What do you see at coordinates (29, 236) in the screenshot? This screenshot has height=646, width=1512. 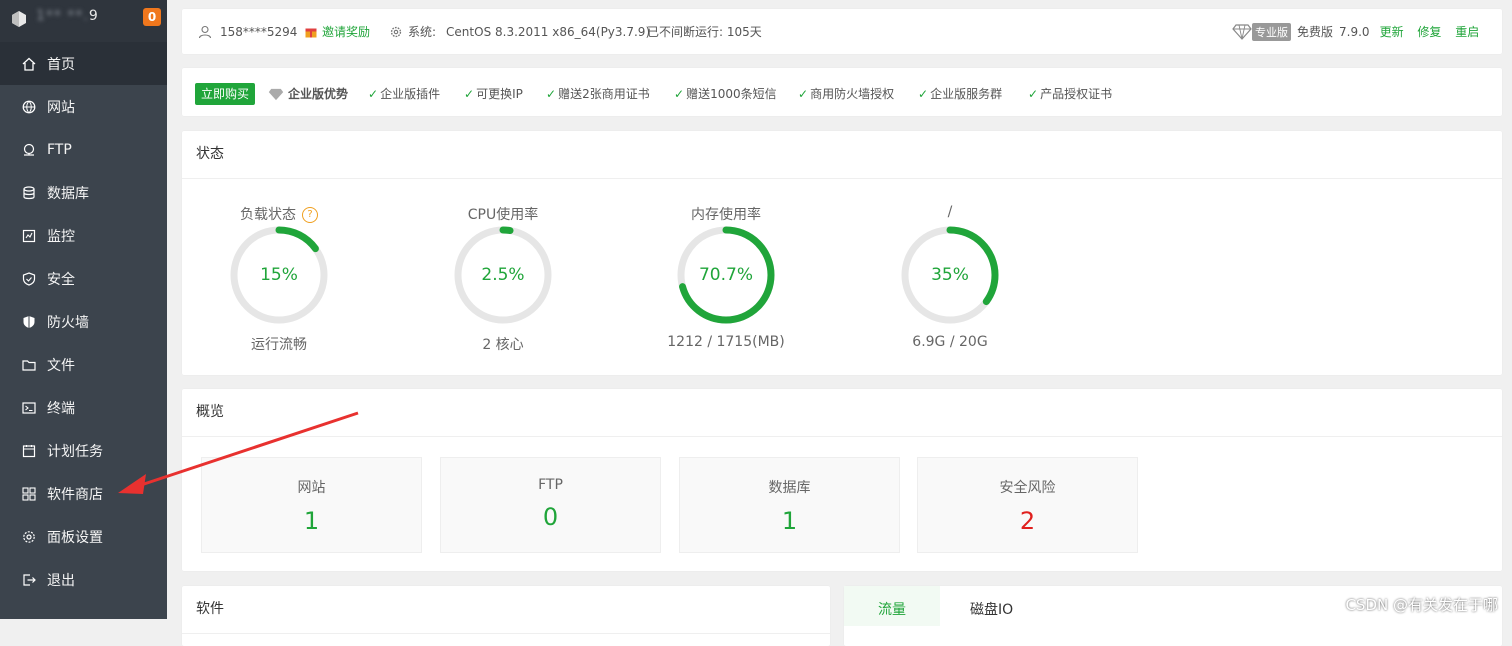 I see `monitor-icon` at bounding box center [29, 236].